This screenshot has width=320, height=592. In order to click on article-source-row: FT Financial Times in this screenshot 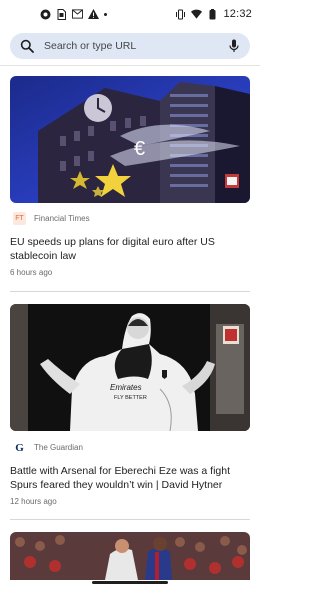, I will do `click(51, 218)`.